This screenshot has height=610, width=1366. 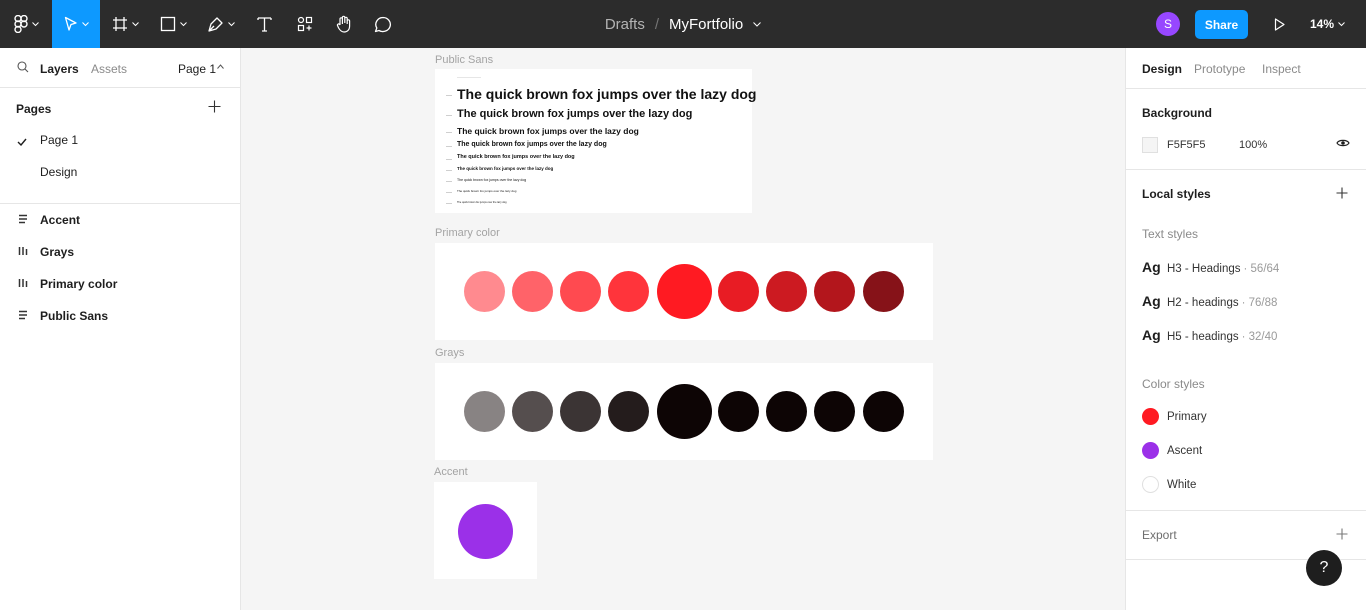 What do you see at coordinates (1343, 143) in the screenshot?
I see `eye-icon` at bounding box center [1343, 143].